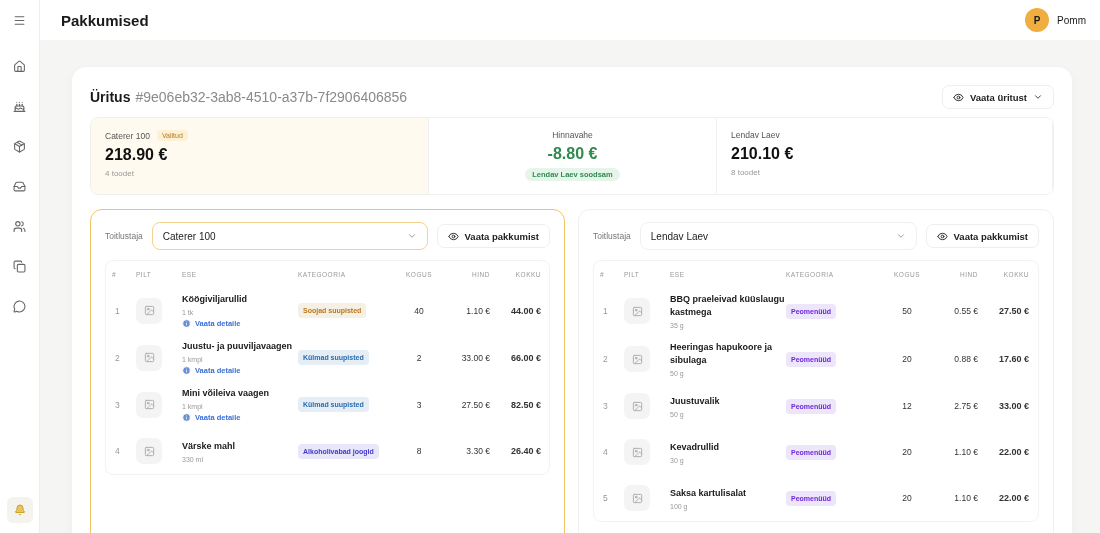 The height and width of the screenshot is (533, 1100). Describe the element at coordinates (209, 446) in the screenshot. I see `item-name: Värske mahl` at that location.